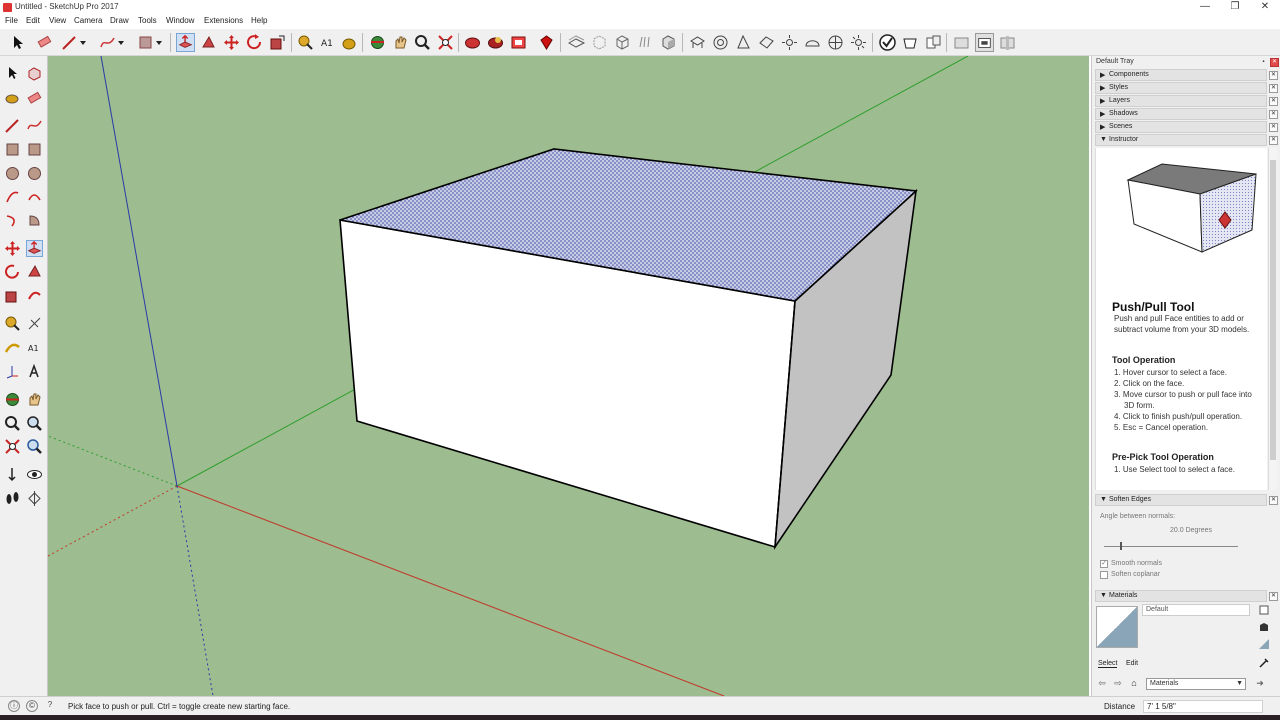  Describe the element at coordinates (445, 42) in the screenshot. I see `zoom-extents-icon` at that location.